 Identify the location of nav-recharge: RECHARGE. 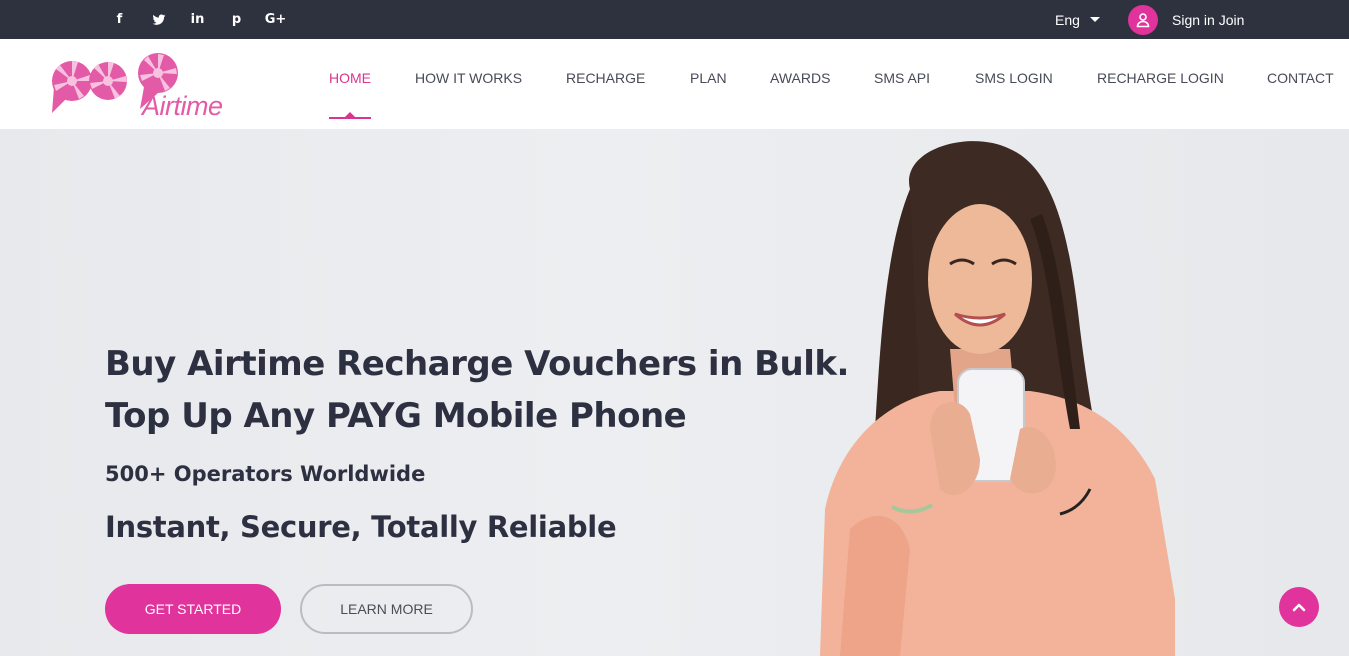
(605, 78).